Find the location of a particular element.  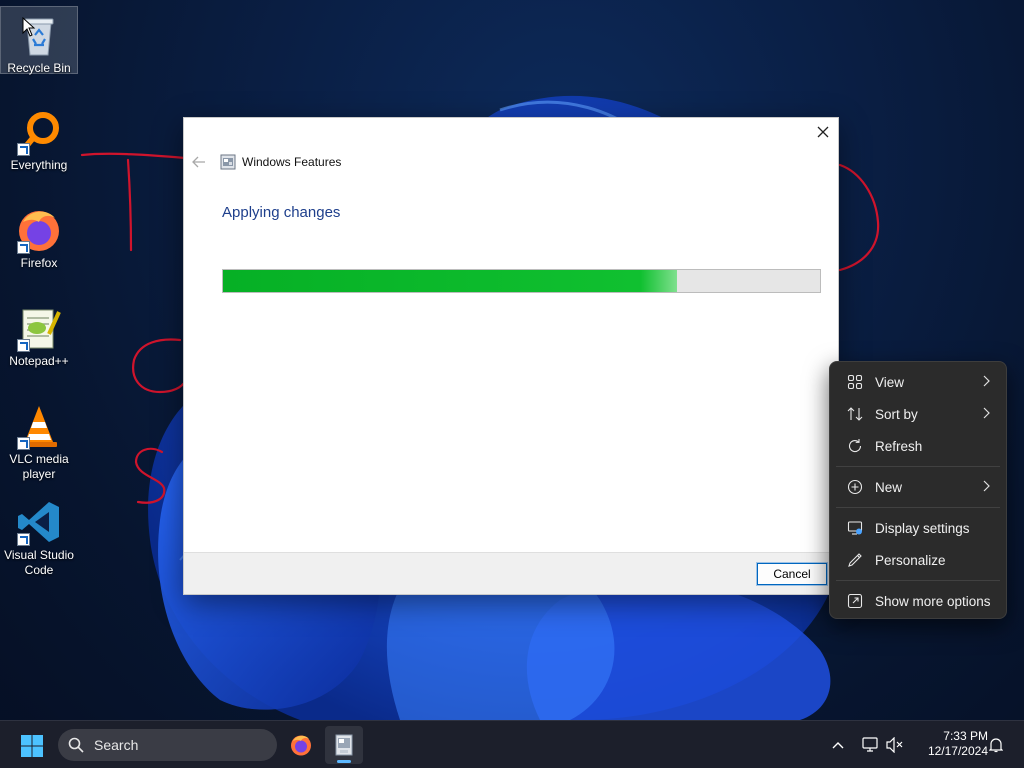

menu-item-sort-by: Sort by is located at coordinates (918, 414).